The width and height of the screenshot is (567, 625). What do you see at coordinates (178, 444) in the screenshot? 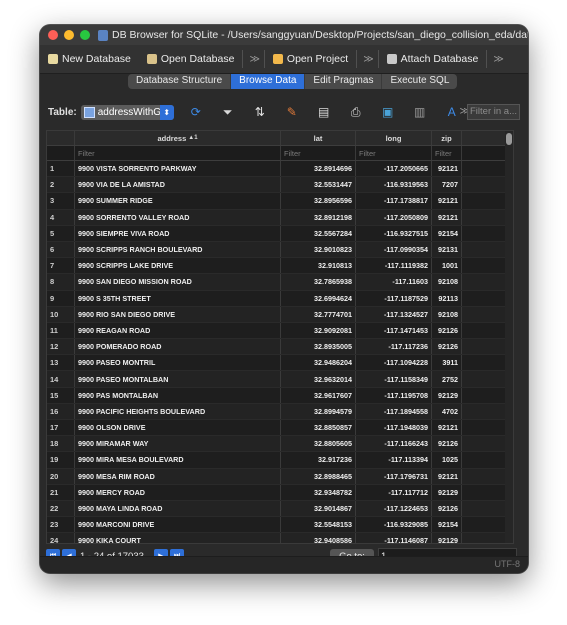
I see `cell-address: 9900 MIRAMAR WAY` at bounding box center [178, 444].